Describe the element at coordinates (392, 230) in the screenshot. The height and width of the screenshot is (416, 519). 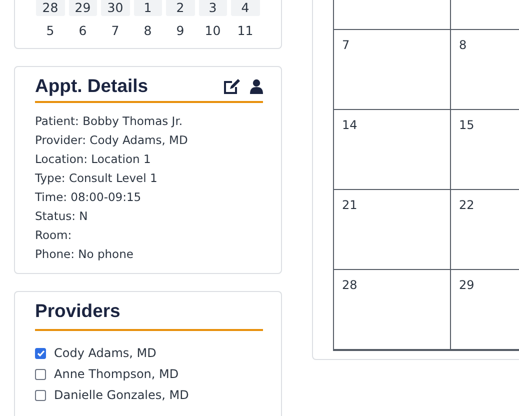
I see `calendar-cell: 21` at that location.